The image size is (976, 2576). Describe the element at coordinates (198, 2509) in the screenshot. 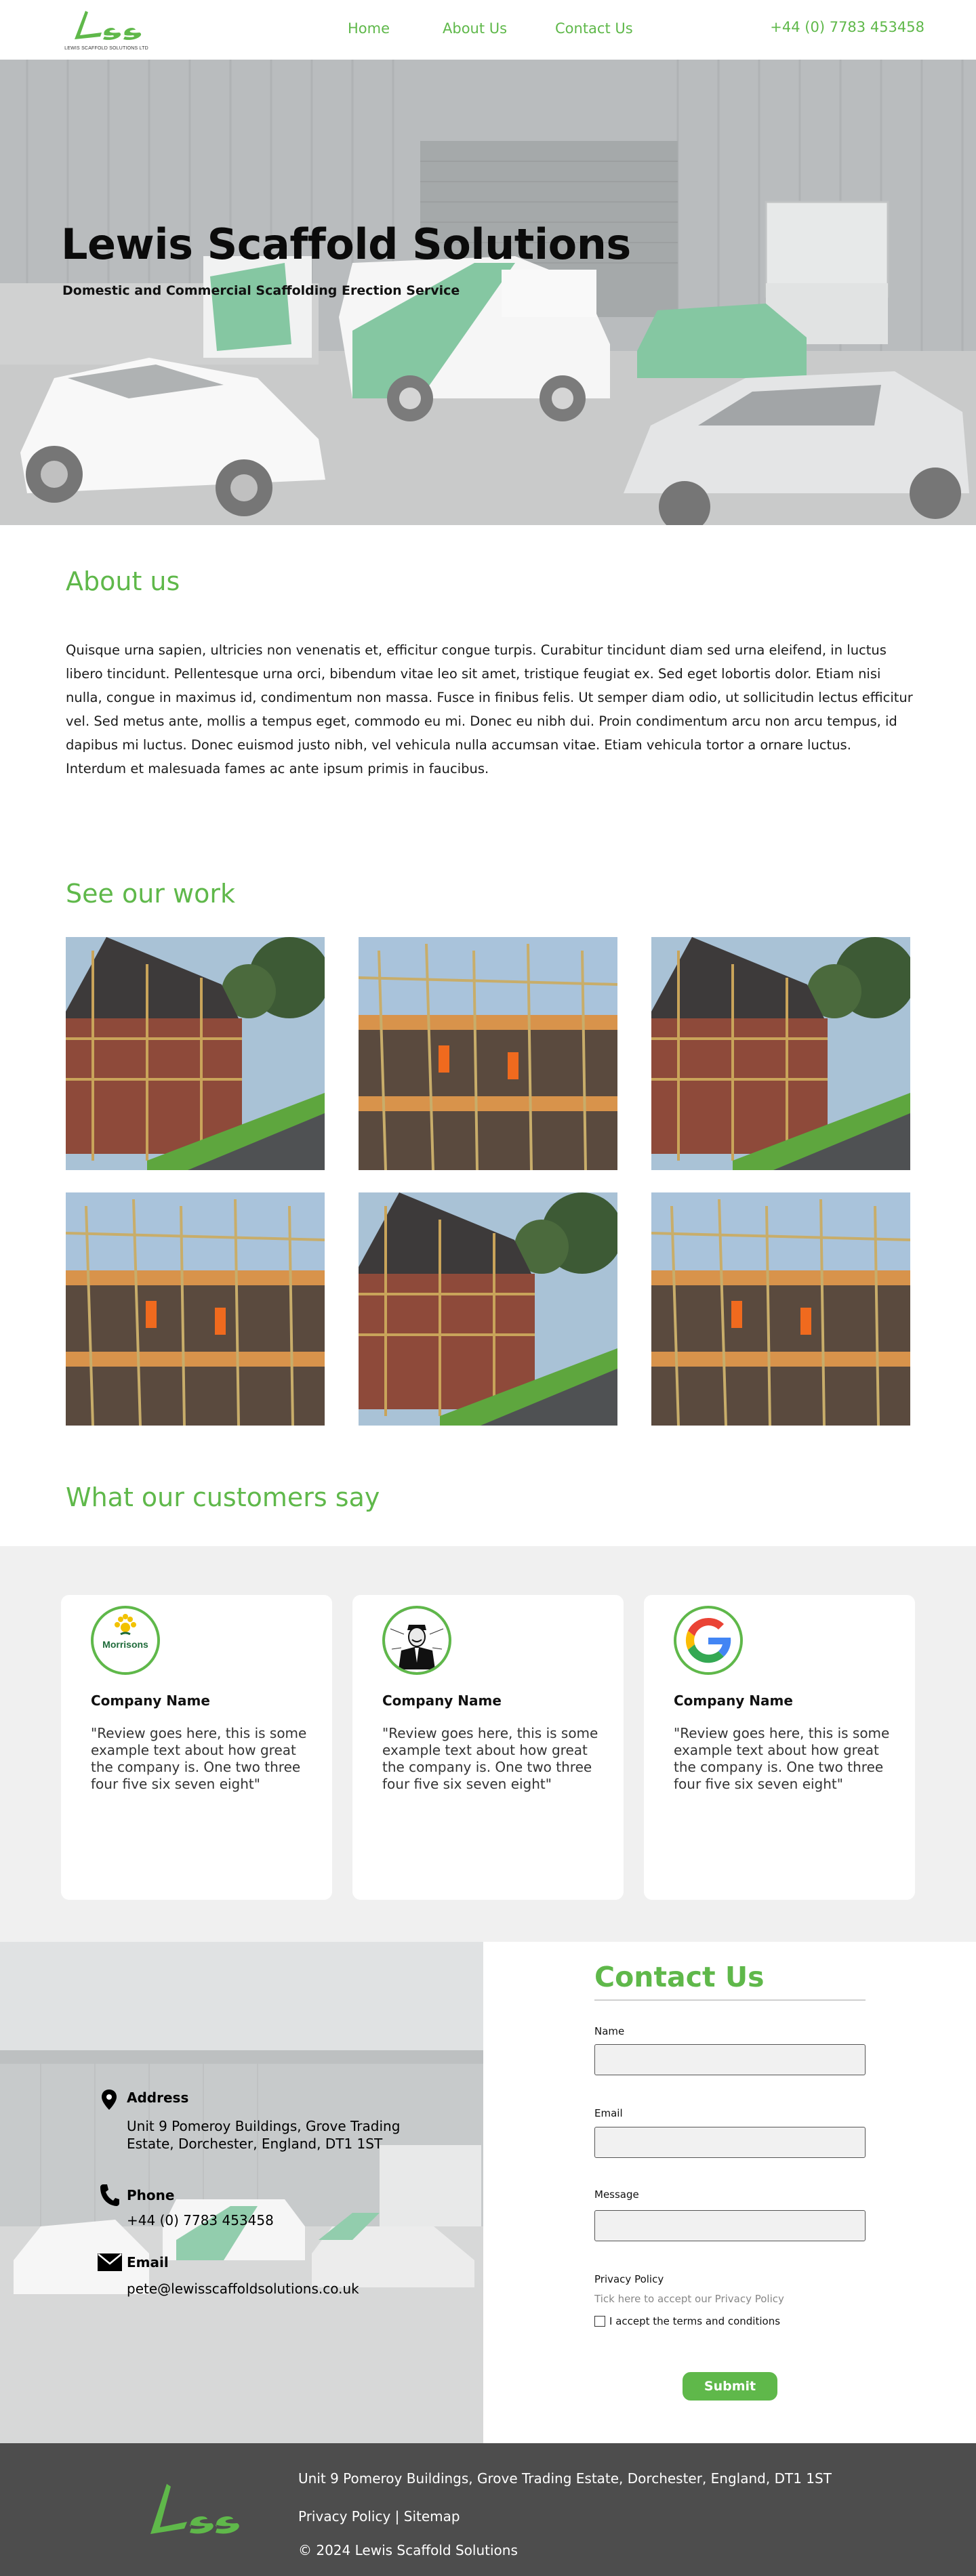

I see `footer-logo-icon` at that location.